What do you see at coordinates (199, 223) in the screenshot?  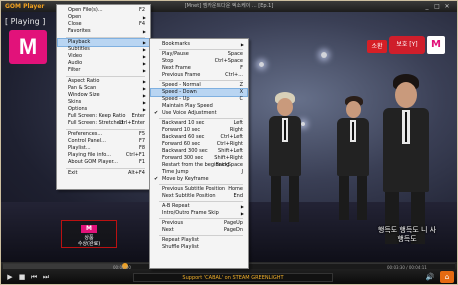 I see `menu-item-previous: Previous PageUp` at bounding box center [199, 223].